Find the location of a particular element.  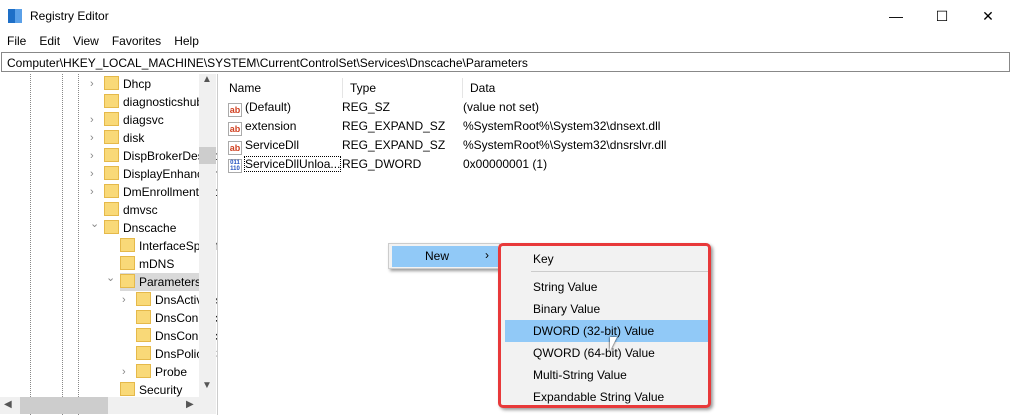

tree-item-label: Probe is located at coordinates (171, 372).